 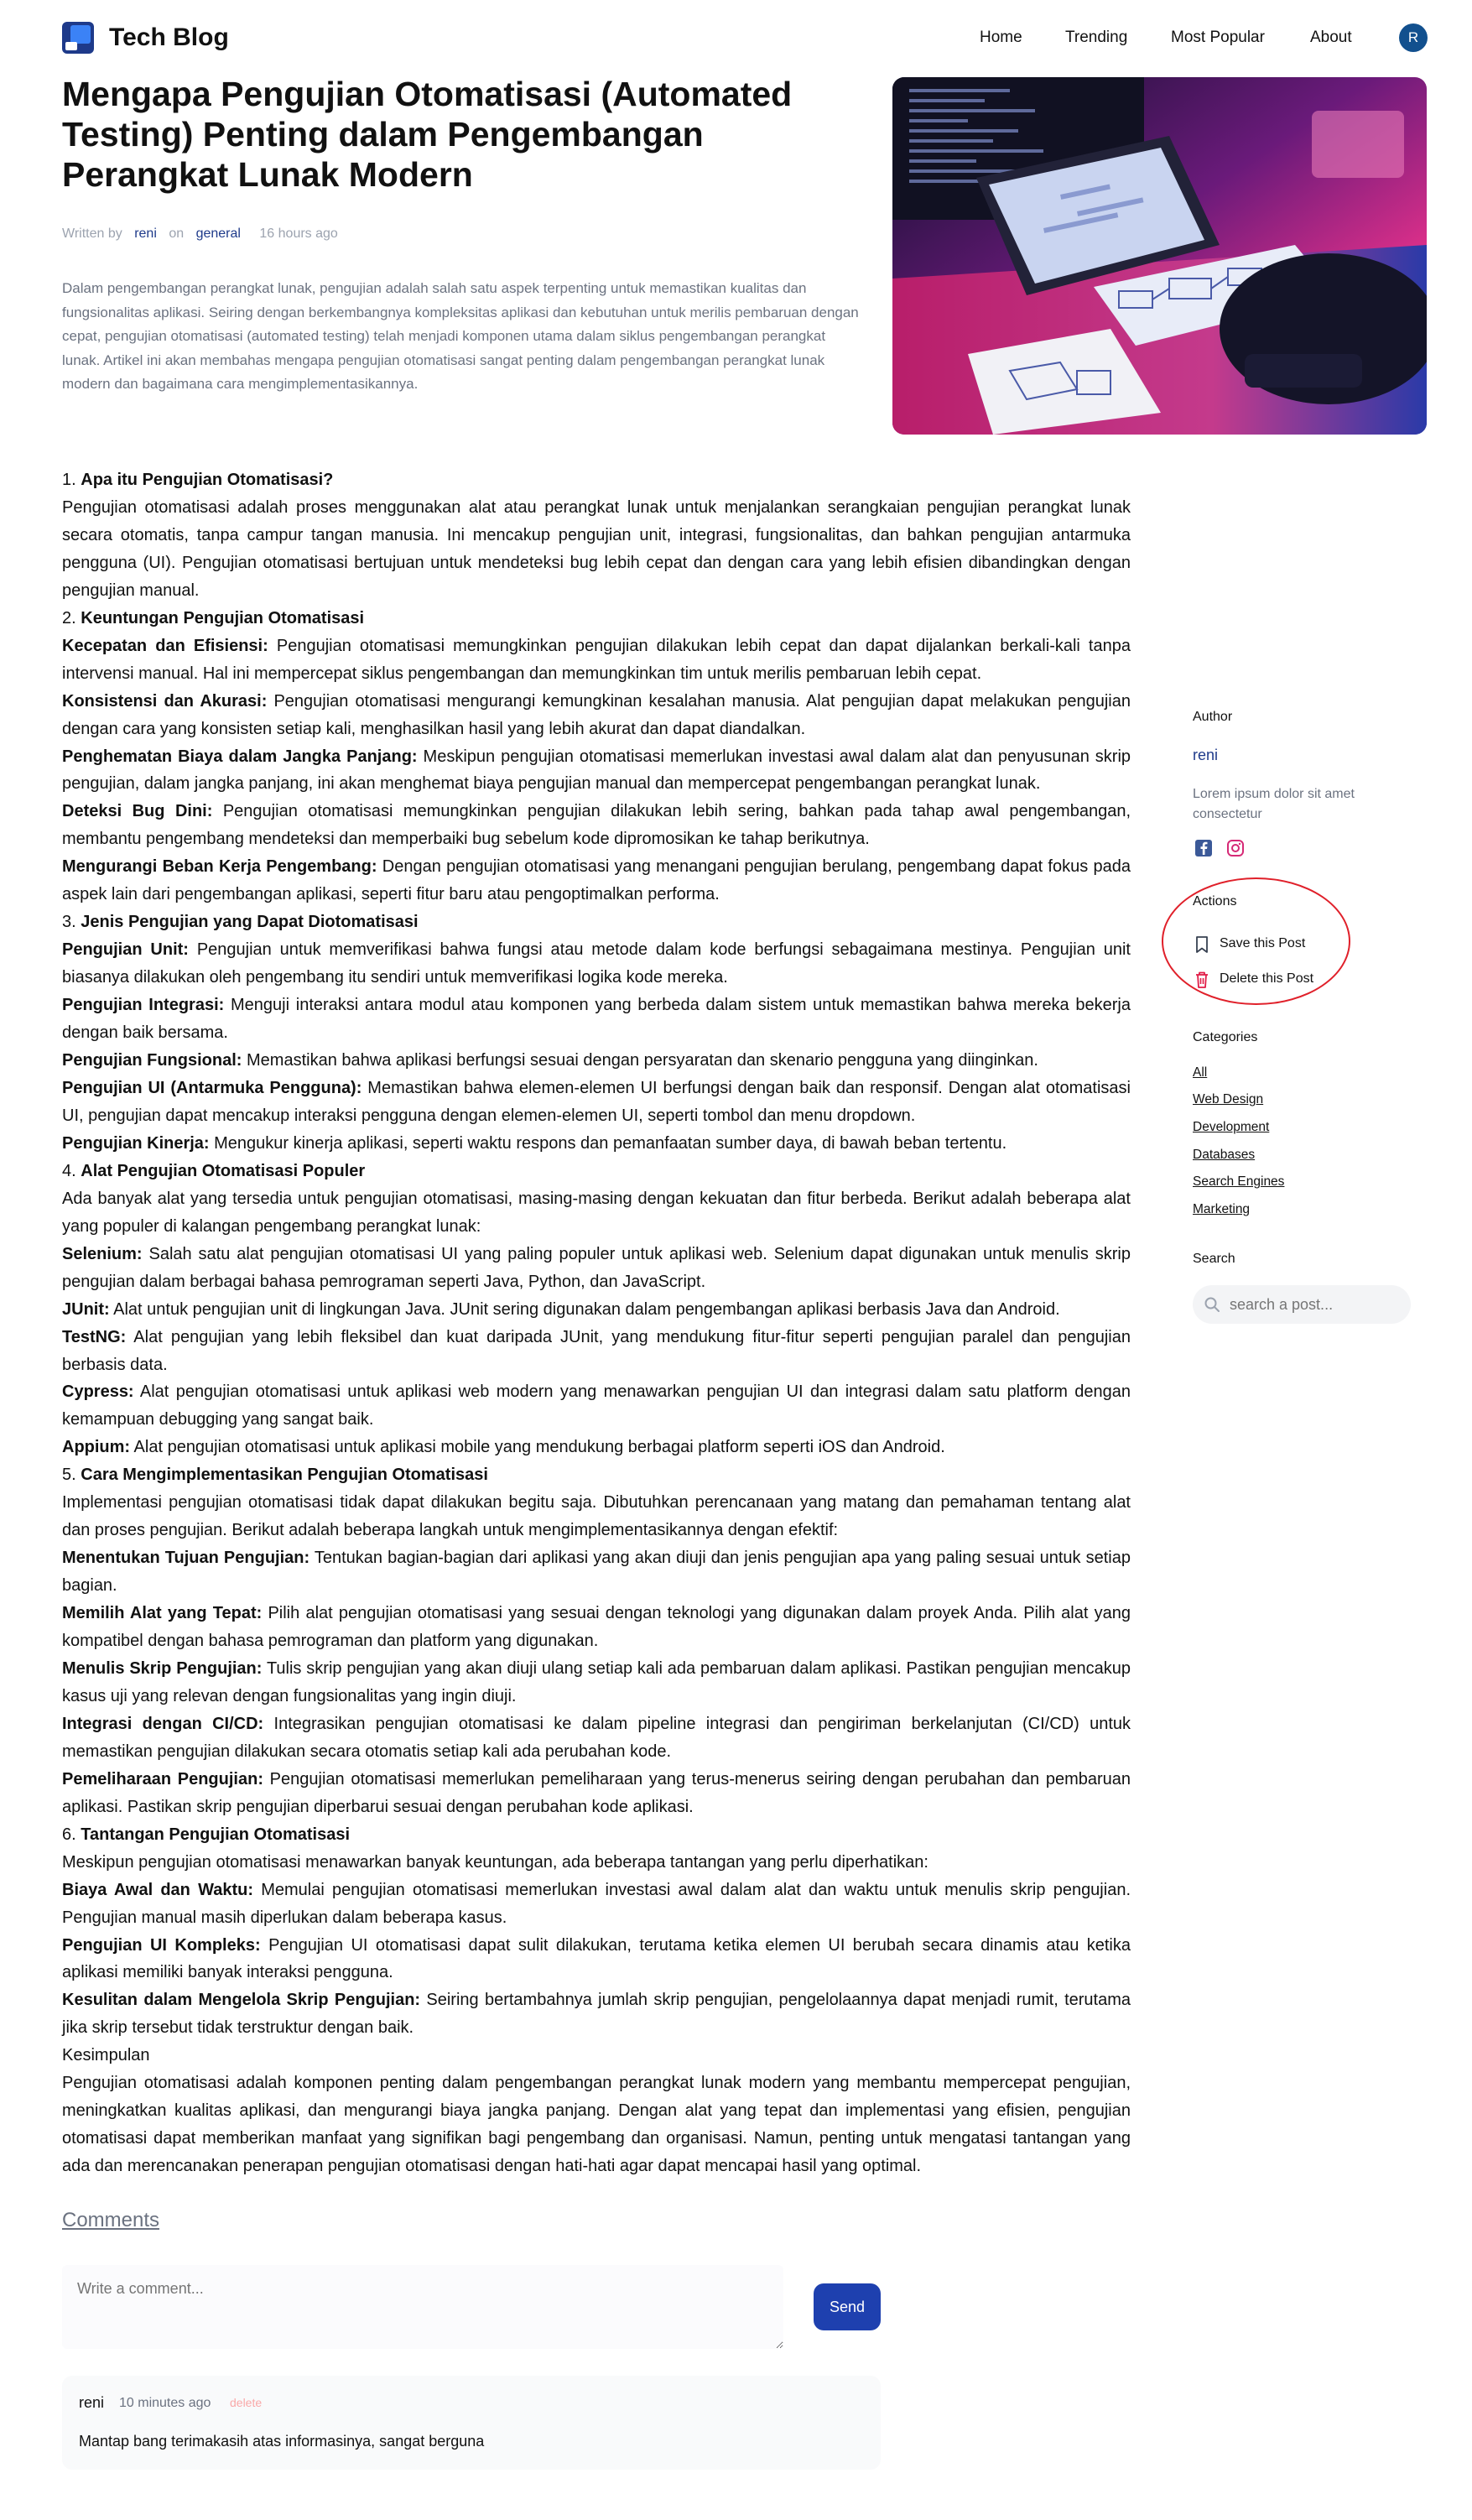 What do you see at coordinates (162, 1779) in the screenshot?
I see `term-label: Pemeliharaan Pengujian:` at bounding box center [162, 1779].